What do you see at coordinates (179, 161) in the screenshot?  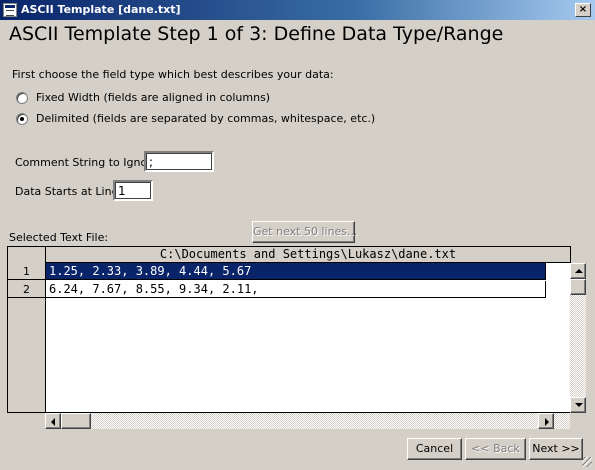 I see `comment-string-input: ;` at bounding box center [179, 161].